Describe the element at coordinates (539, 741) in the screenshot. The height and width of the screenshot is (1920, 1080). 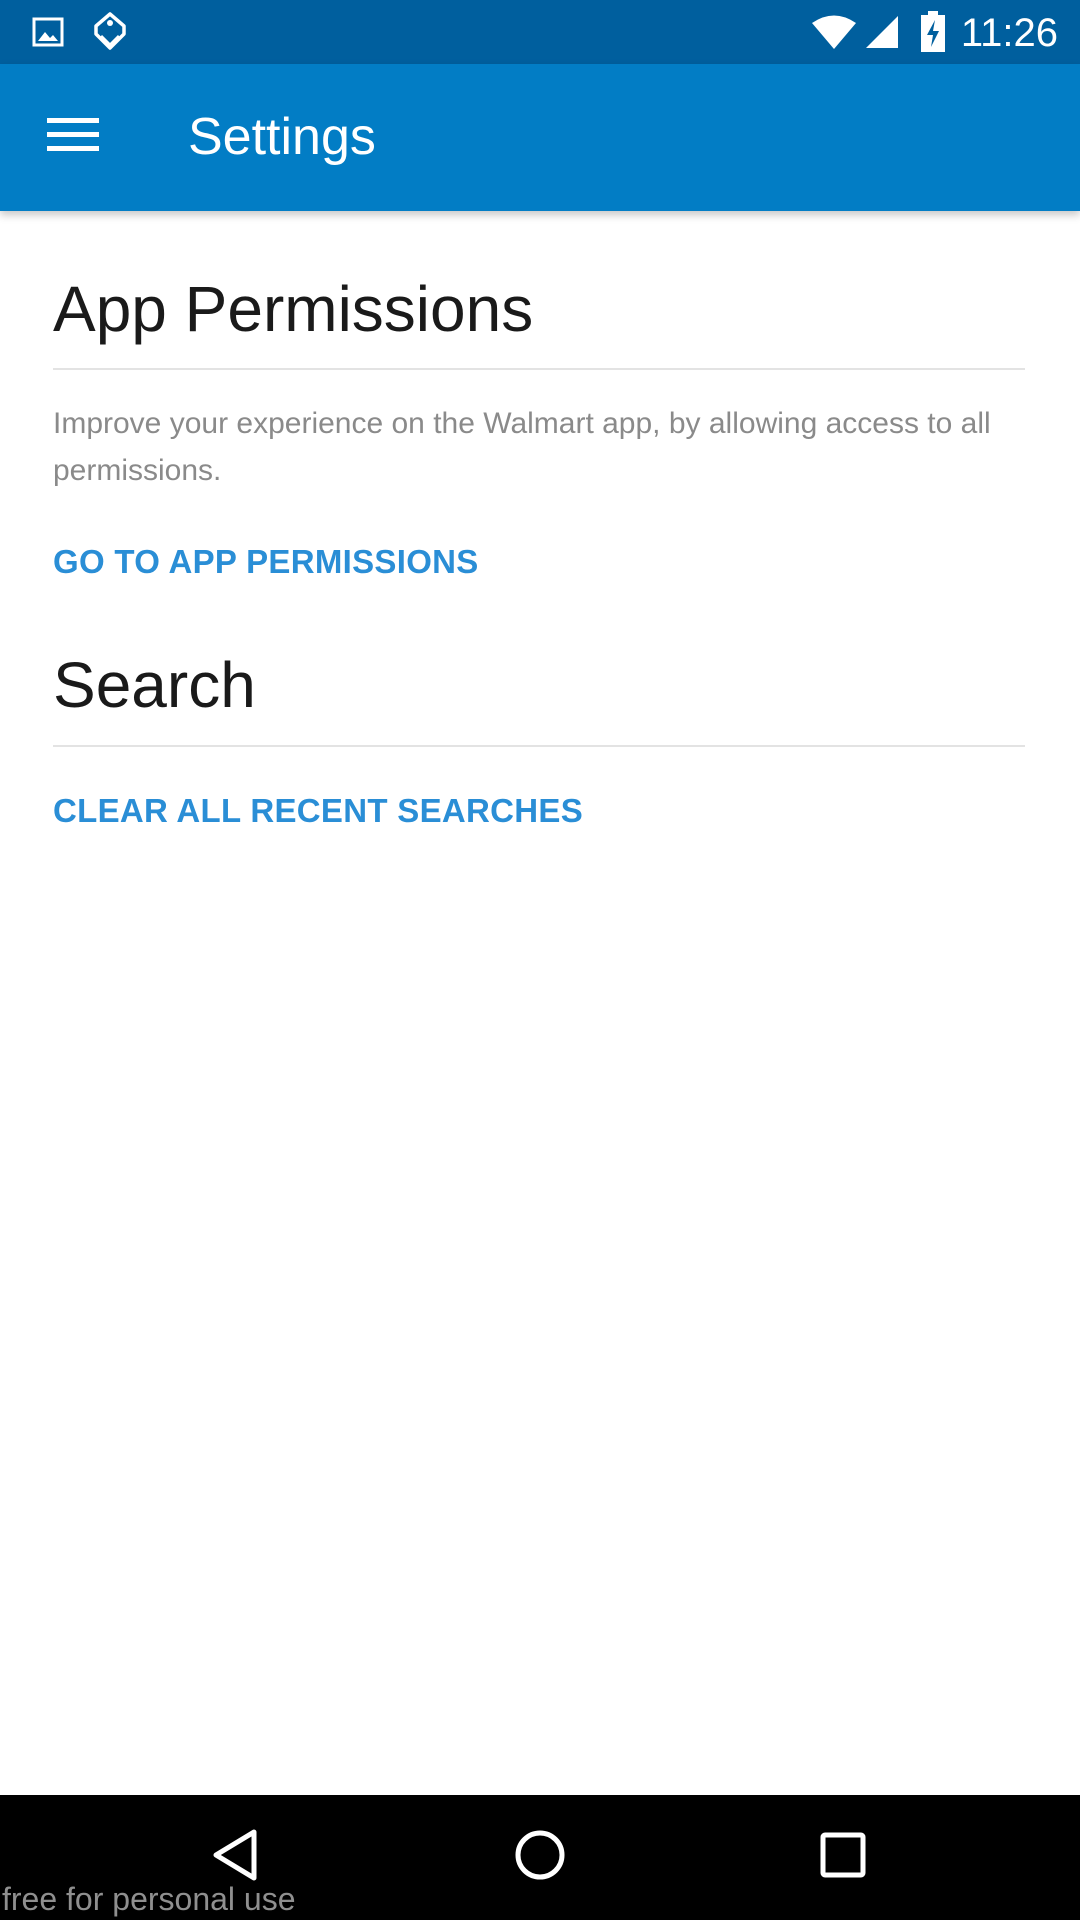
I see `search-section: Search CLEAR ALL RECENT SEARCHES` at that location.